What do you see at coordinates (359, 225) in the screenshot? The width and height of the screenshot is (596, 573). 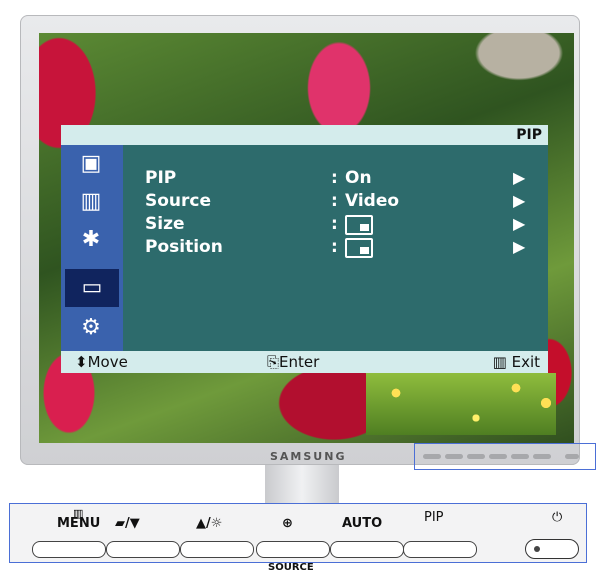 I see `pip-size-icon` at bounding box center [359, 225].